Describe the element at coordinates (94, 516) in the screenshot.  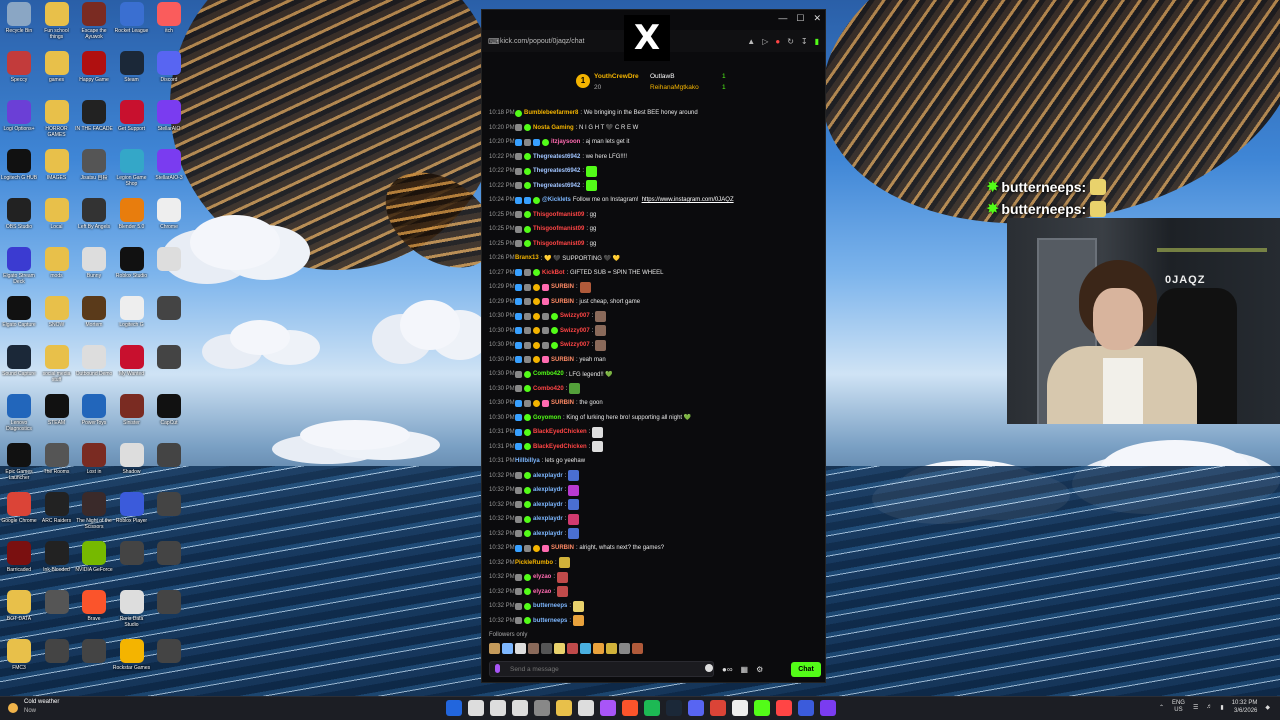
I see `desktop-icon: The Night of the Scissors` at that location.